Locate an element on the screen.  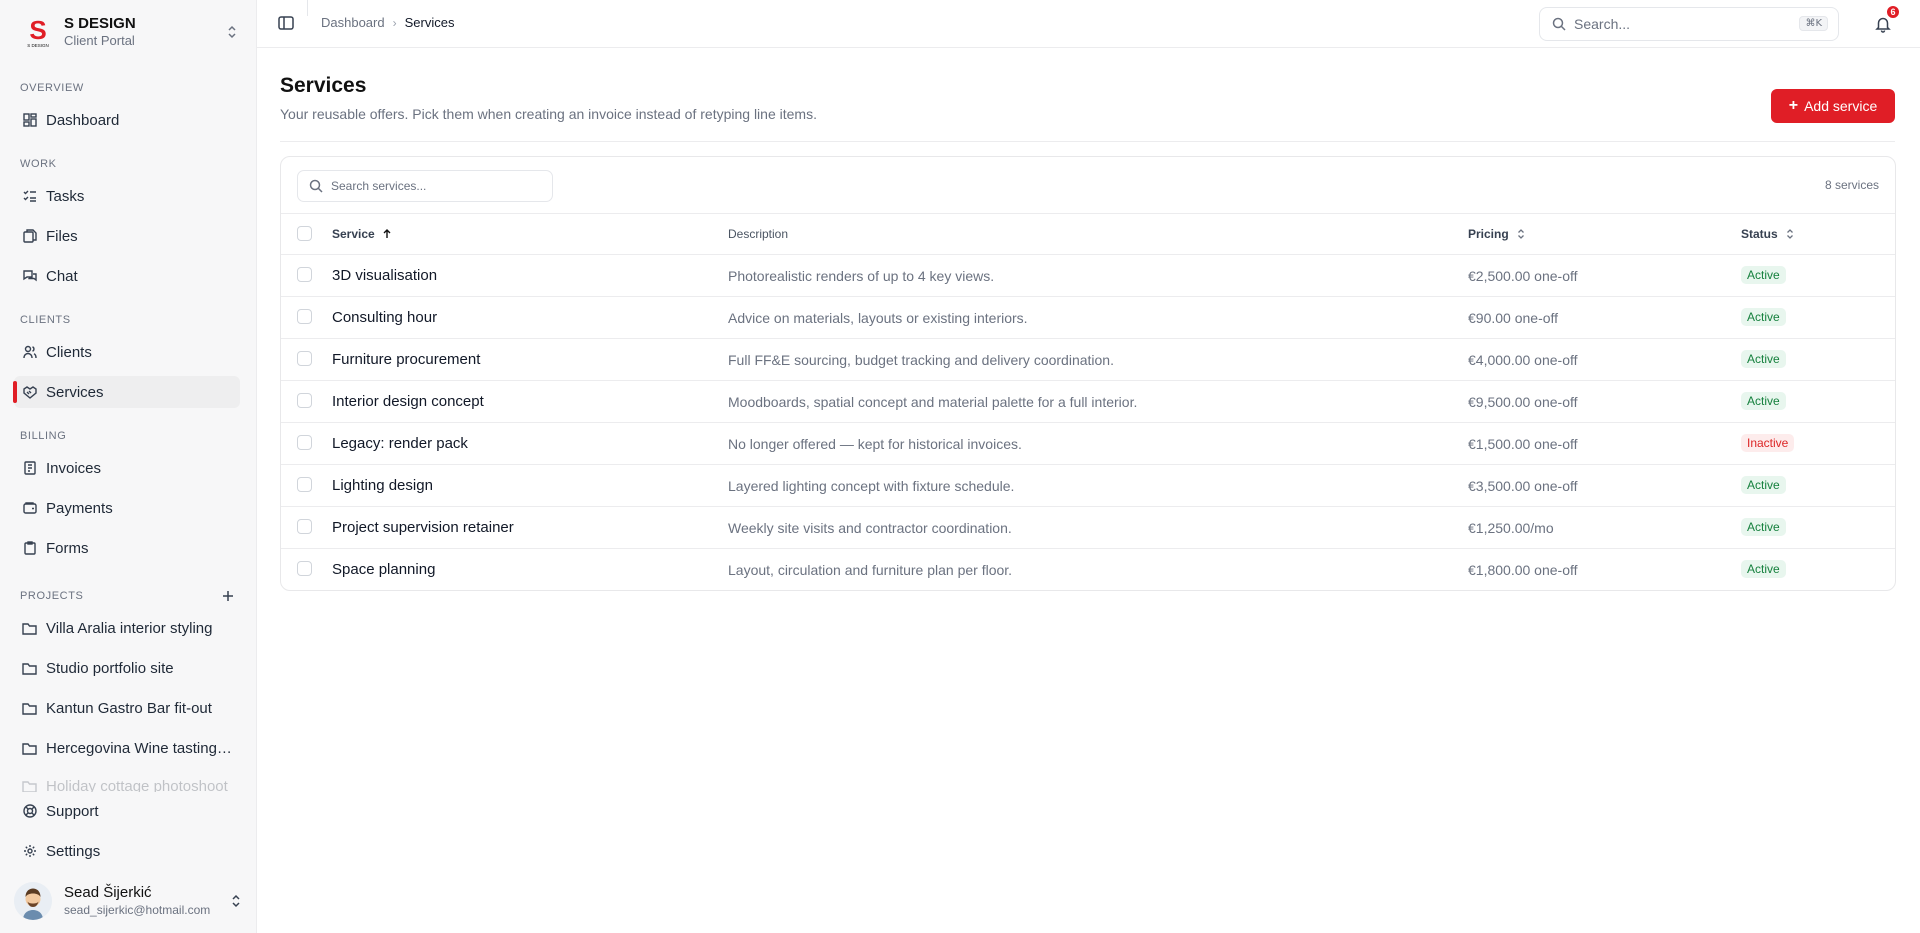
sidebar-item-label: Payments is located at coordinates (79, 508).